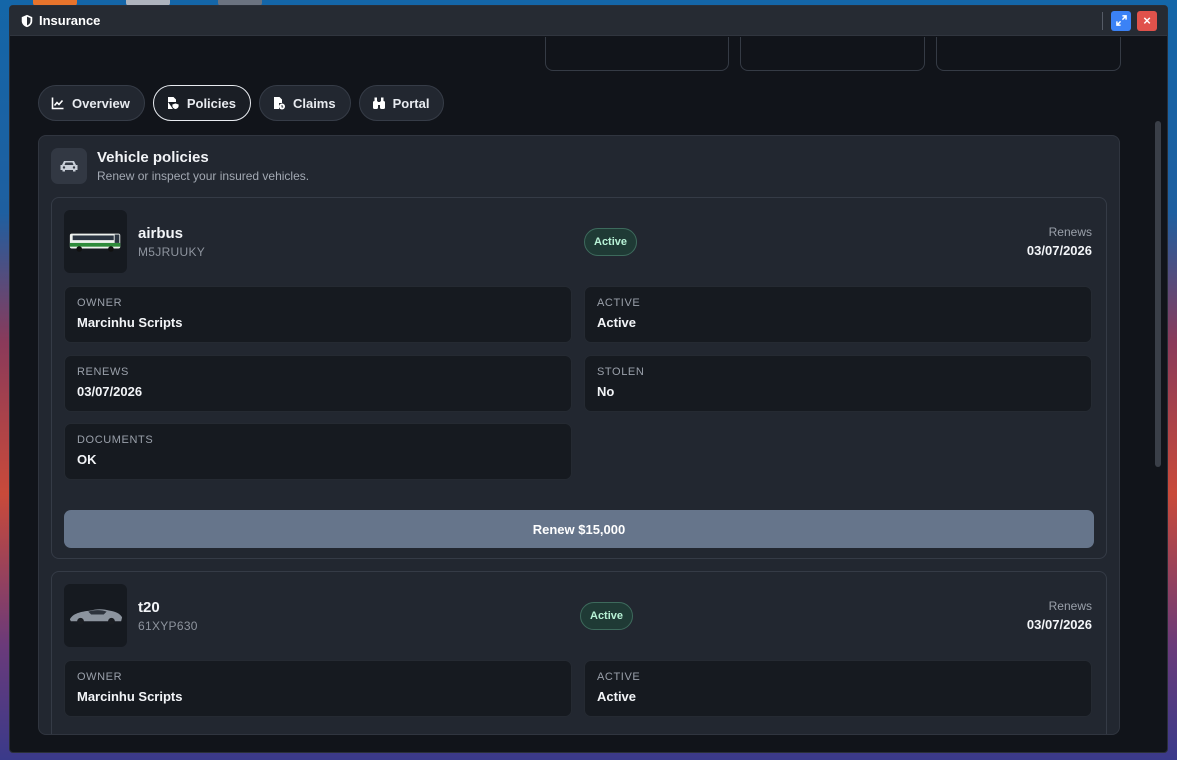 The image size is (1177, 760). Describe the element at coordinates (318, 383) in the screenshot. I see `field-renews: RENEWS 03/07/2026` at that location.